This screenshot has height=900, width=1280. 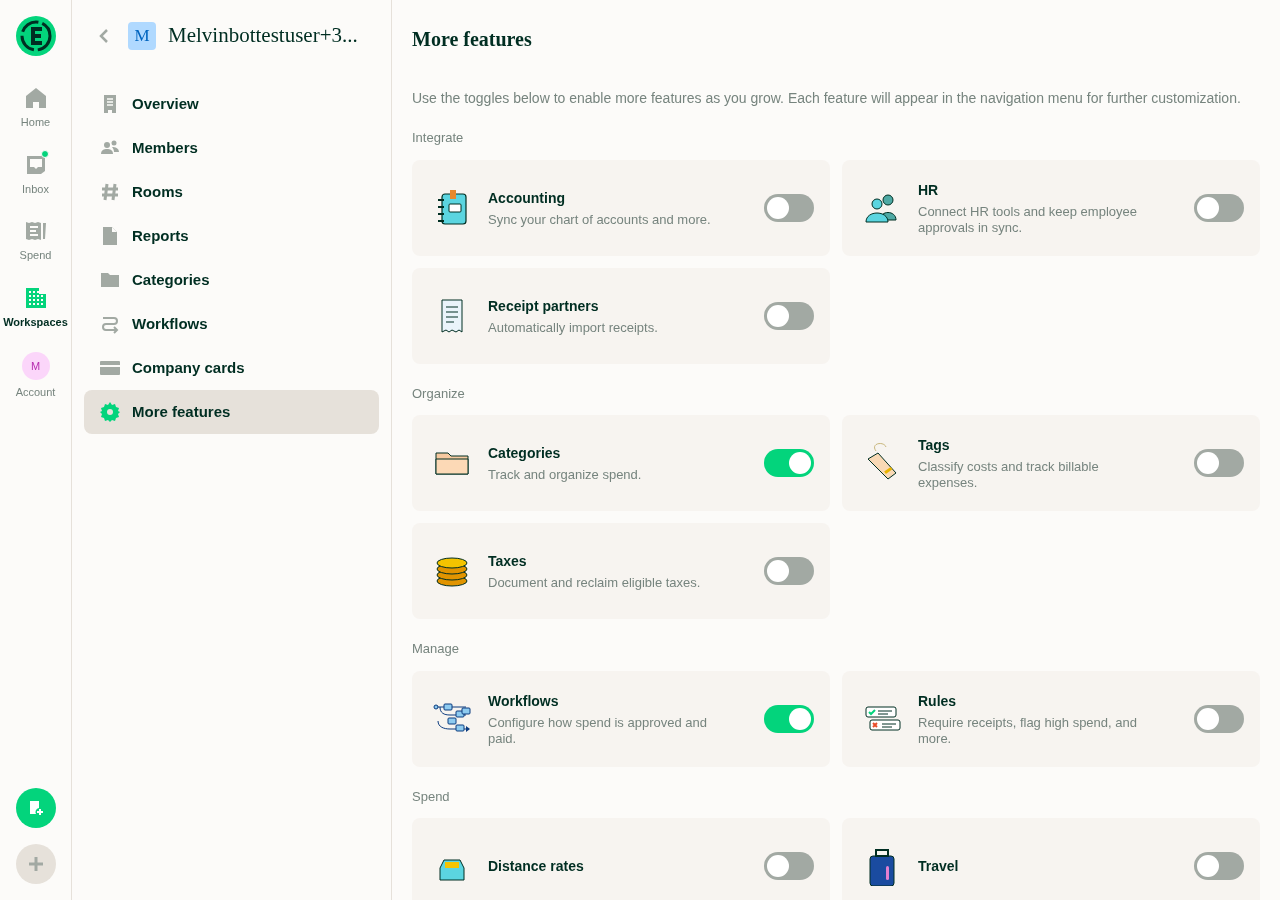 I want to click on rail-tab: Home, so click(x=35, y=108).